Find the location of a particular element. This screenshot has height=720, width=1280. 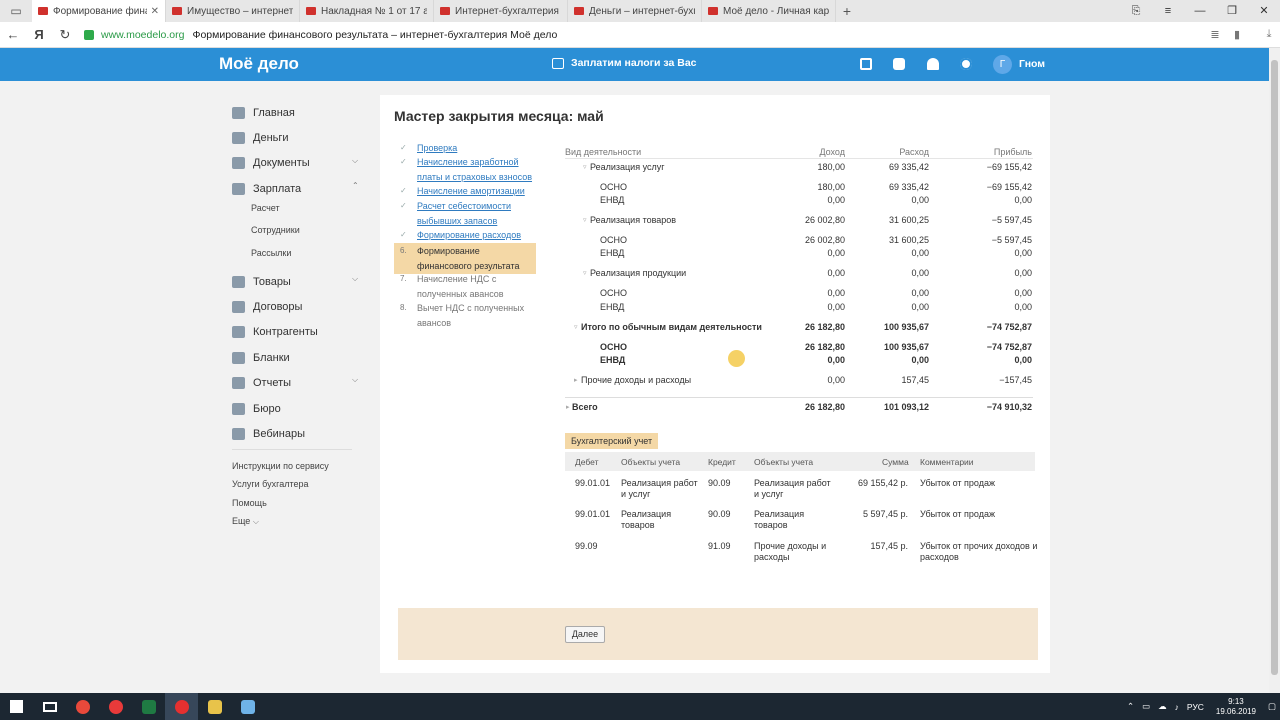

sidebar-item: Товары is located at coordinates (261, 282).